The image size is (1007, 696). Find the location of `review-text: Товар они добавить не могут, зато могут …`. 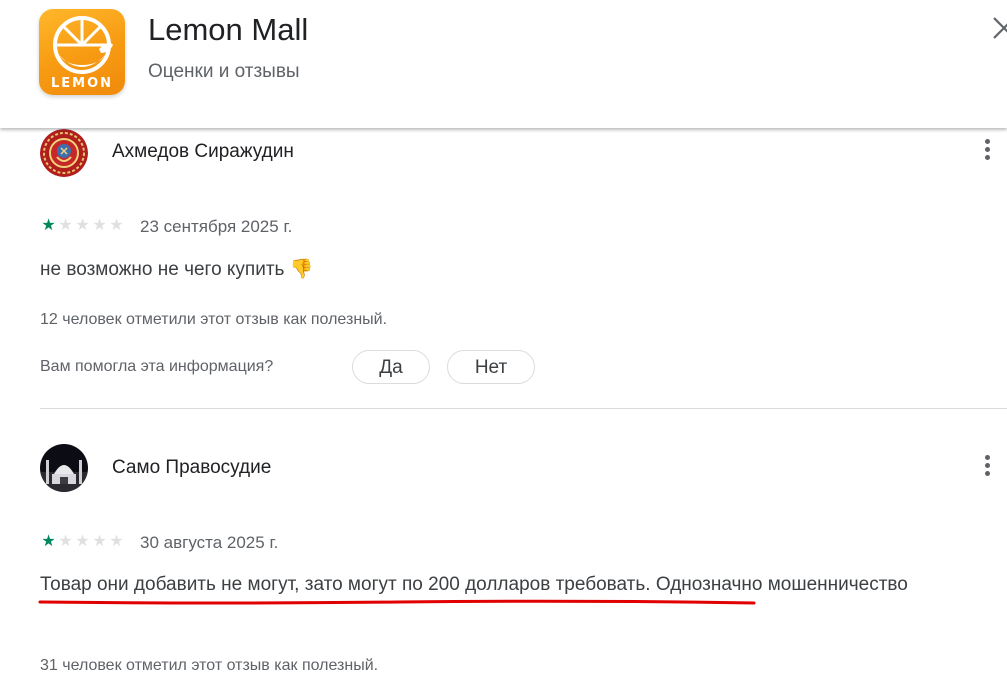

review-text: Товар они добавить не могут, зато могут … is located at coordinates (490, 585).